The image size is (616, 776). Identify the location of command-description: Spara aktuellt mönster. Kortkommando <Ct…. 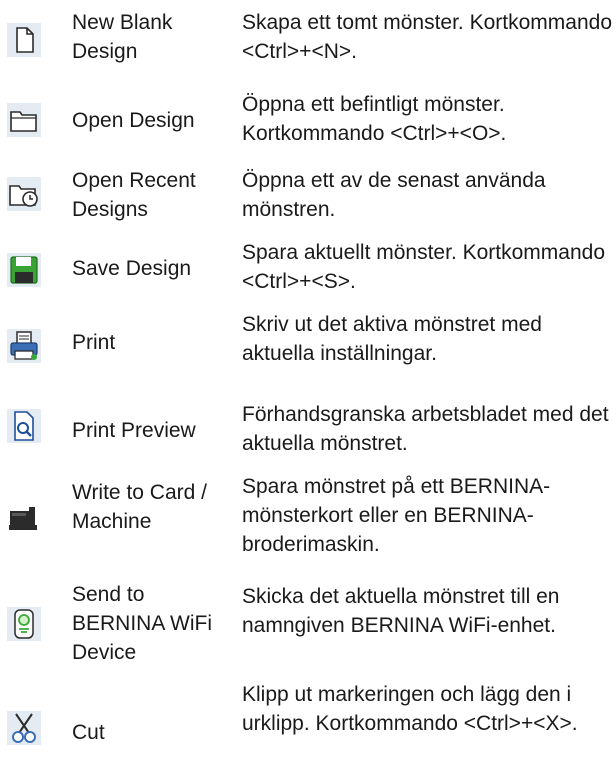
(424, 267).